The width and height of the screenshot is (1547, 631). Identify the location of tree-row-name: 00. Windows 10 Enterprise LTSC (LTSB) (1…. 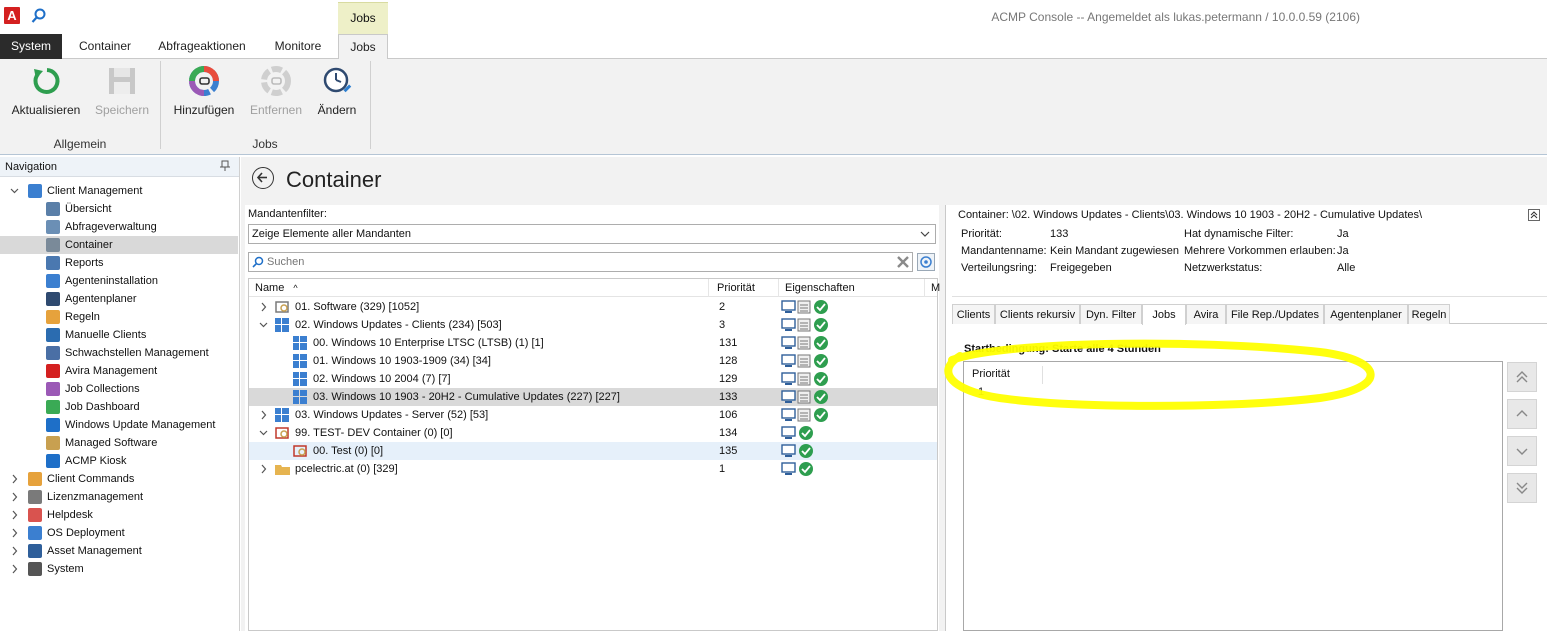
(428, 343).